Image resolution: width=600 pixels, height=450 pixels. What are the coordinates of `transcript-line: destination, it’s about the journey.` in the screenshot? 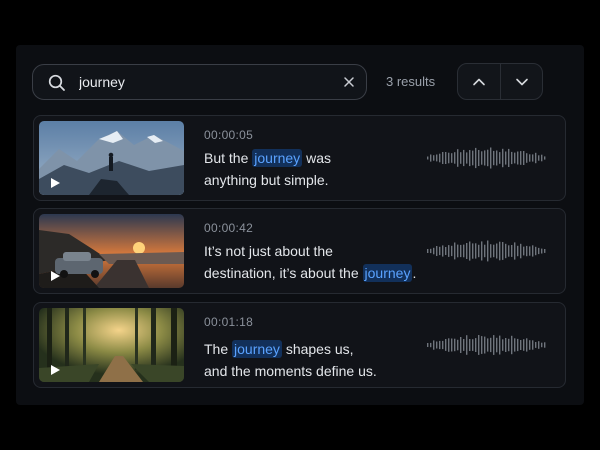 It's located at (310, 273).